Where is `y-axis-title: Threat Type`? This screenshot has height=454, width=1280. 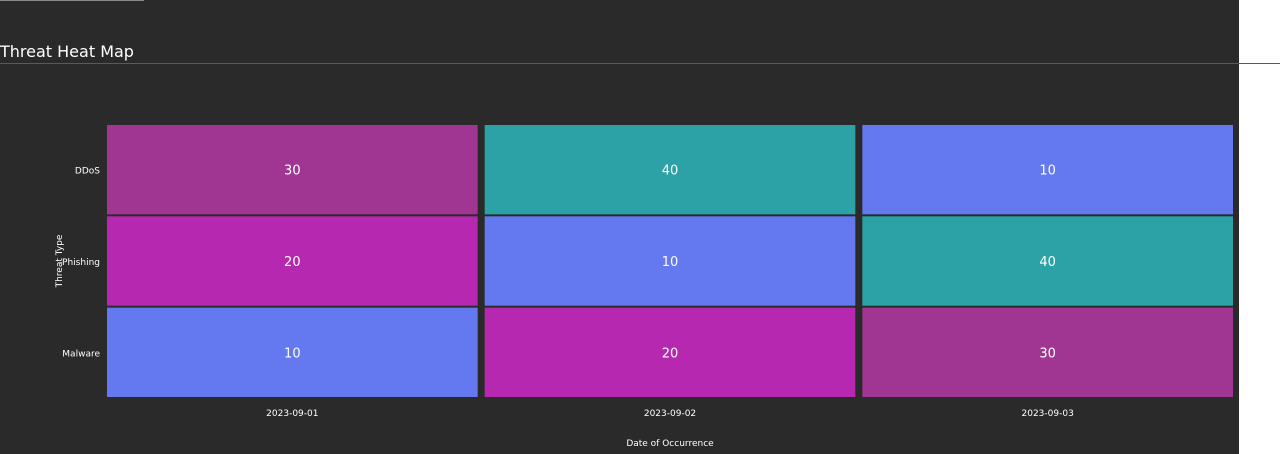 y-axis-title: Threat Type is located at coordinates (60, 261).